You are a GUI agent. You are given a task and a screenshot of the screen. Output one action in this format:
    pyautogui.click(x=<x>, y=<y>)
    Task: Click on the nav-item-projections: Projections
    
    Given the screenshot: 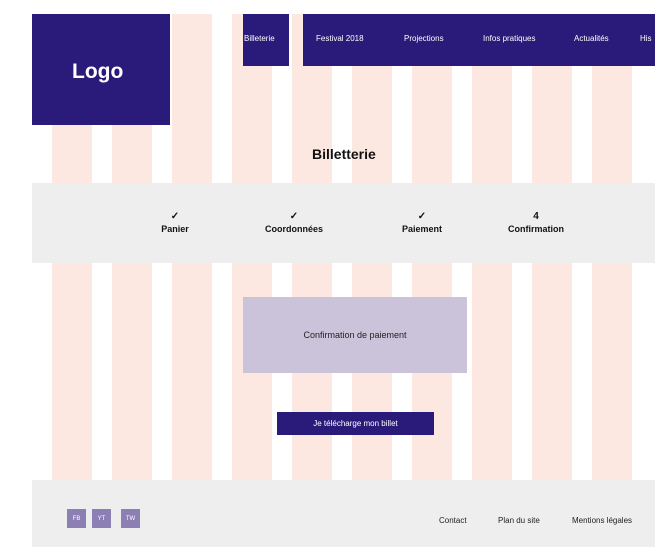 What is the action you would take?
    pyautogui.click(x=424, y=38)
    